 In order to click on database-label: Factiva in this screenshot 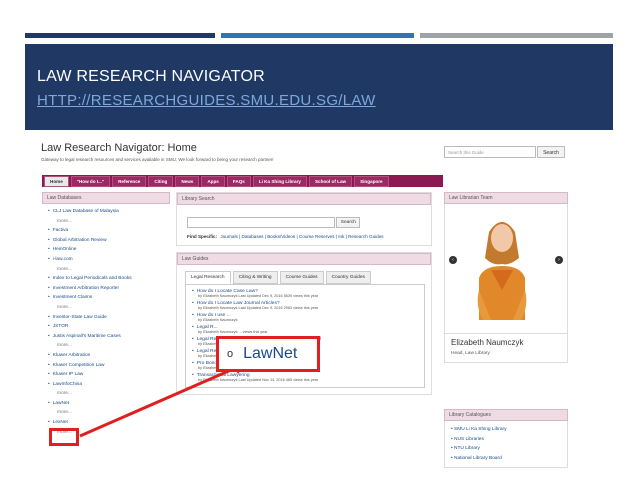, I will do `click(60, 231)`.